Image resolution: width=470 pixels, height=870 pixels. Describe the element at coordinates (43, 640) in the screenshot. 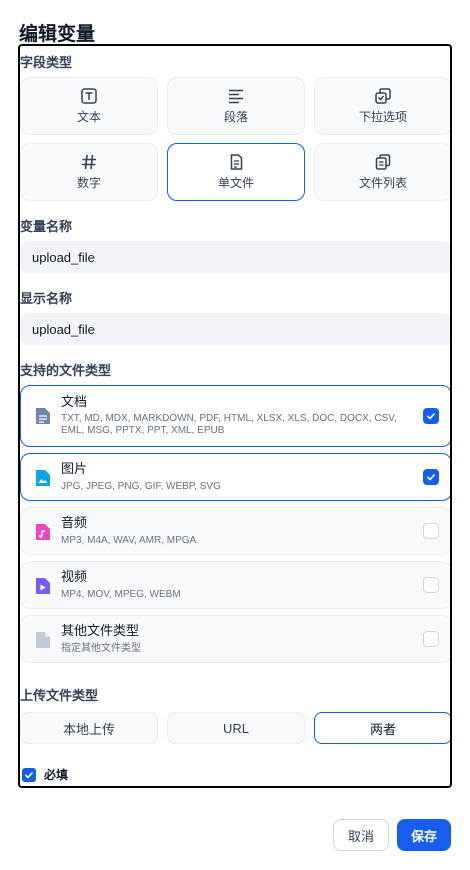

I see `other-file-icon` at that location.